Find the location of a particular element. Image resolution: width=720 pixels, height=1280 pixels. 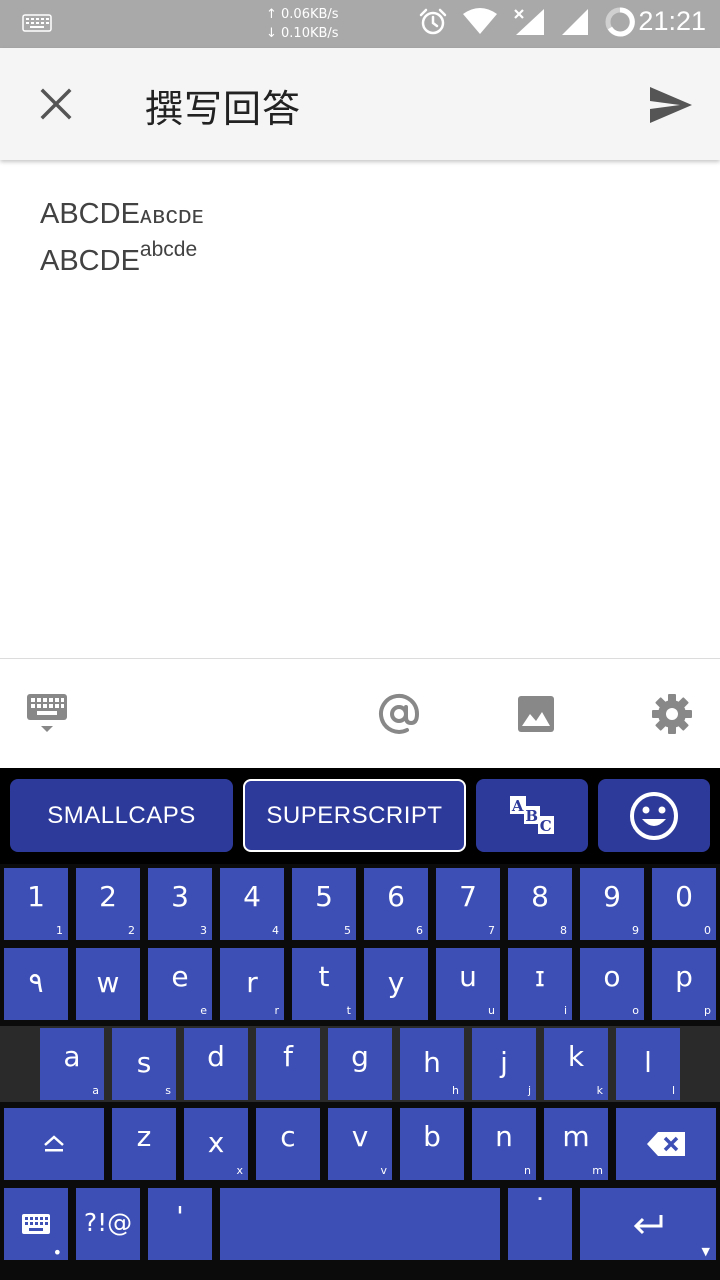

bottom-letter-row: z xx c vv b nn mm is located at coordinates (360, 1144).